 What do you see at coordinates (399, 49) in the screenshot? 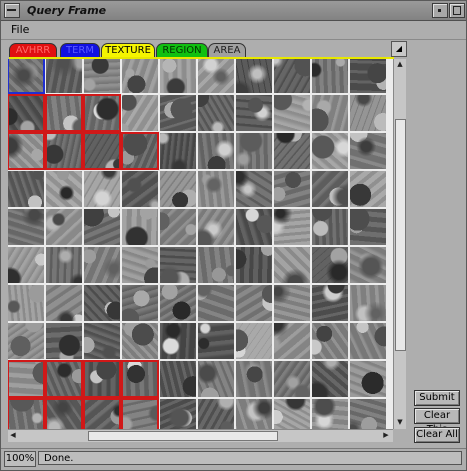
I see `tab-scroll-button: ◢` at bounding box center [399, 49].